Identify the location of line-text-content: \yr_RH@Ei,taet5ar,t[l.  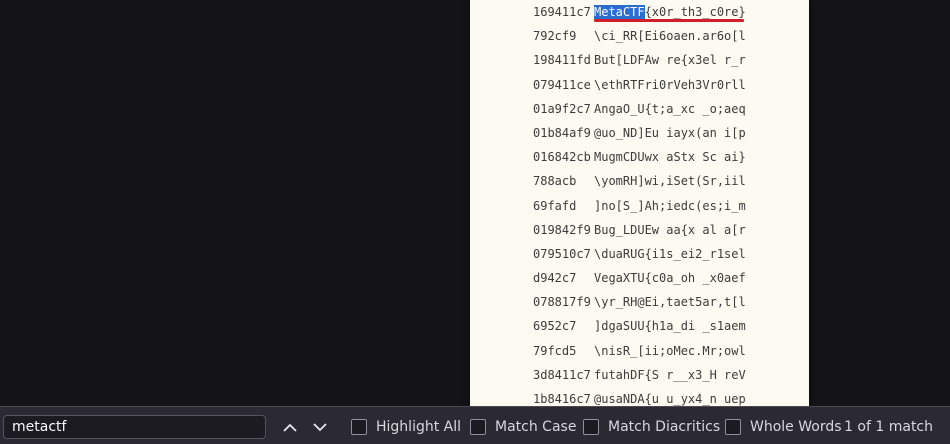
(670, 302).